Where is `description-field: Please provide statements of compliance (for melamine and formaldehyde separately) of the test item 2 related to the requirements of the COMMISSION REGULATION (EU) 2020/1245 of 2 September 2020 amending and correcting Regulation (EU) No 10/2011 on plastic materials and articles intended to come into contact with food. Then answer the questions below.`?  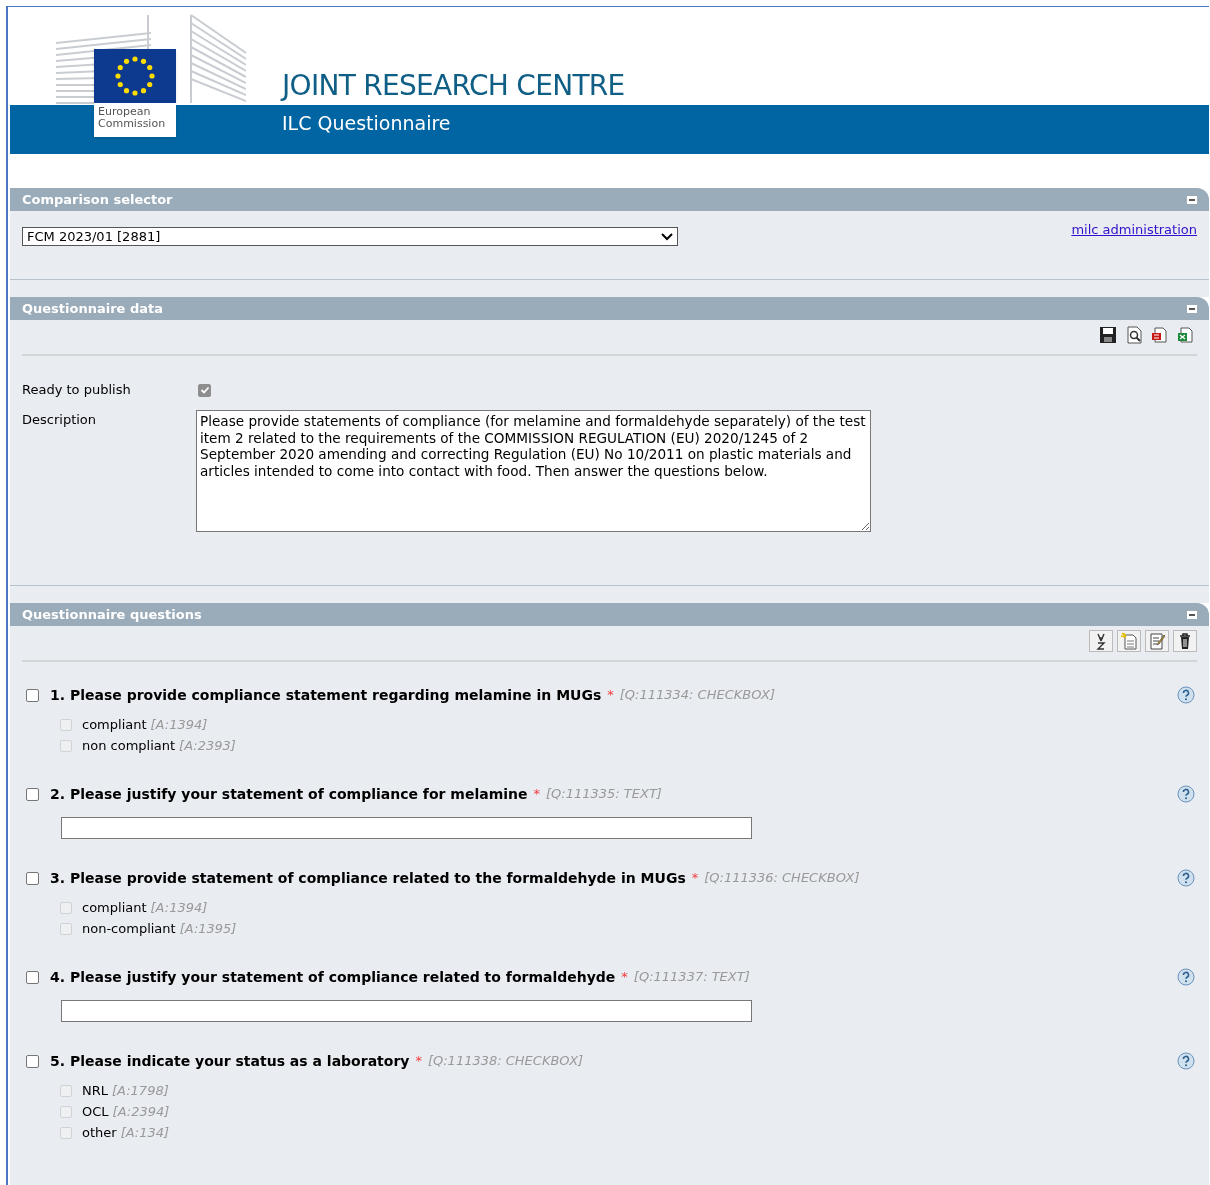
description-field: Please provide statements of compliance (for melamine and formaldehyde separately) of the test item 2 related to the requirements of the COMMISSION REGULATION (EU) 2020/1245 of 2 September 2020 amending and correcting Regulation (EU) No 10/2011 on plastic materials and articles intended to come into contact with food. Then answer the questions below. is located at coordinates (533, 471).